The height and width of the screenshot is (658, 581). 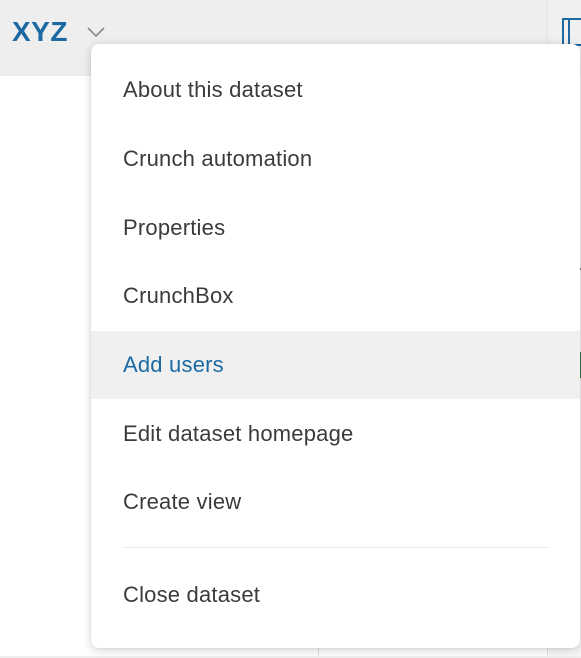 What do you see at coordinates (571, 32) in the screenshot?
I see `panel-toggle-icon` at bounding box center [571, 32].